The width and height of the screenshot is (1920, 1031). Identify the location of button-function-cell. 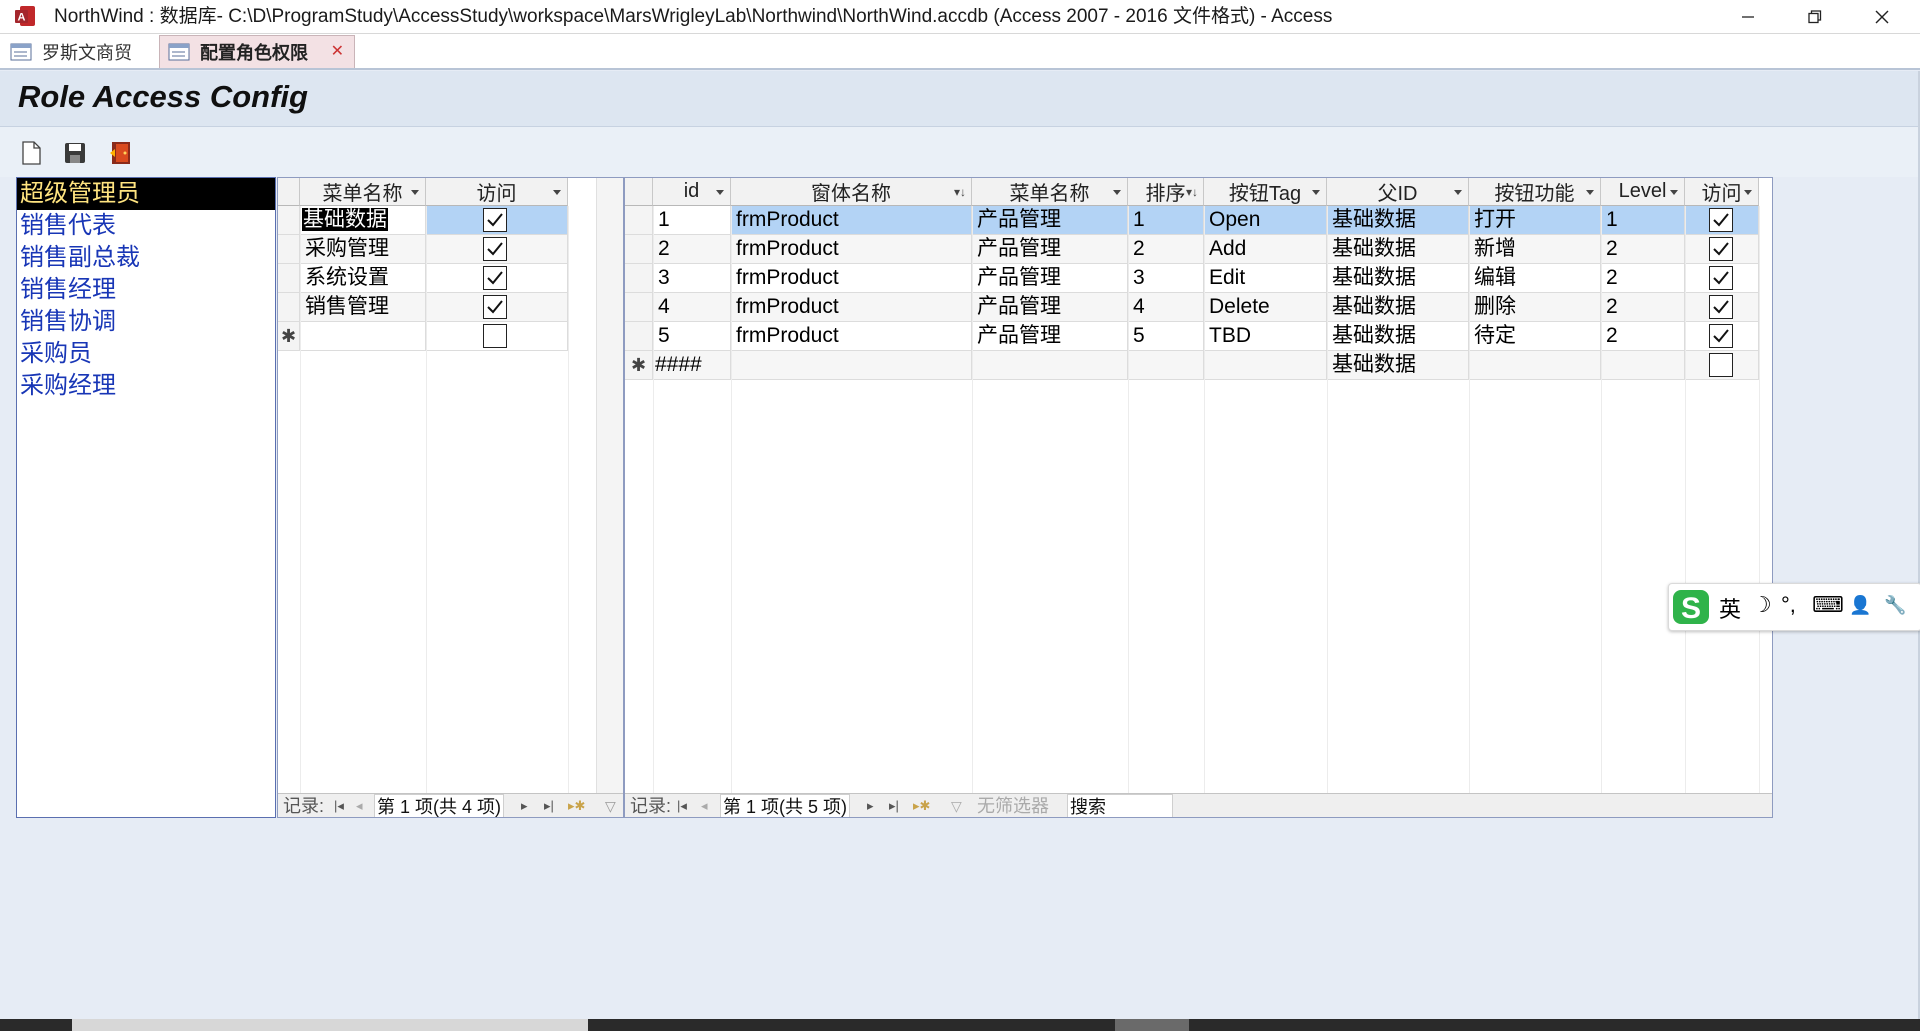
(1535, 365).